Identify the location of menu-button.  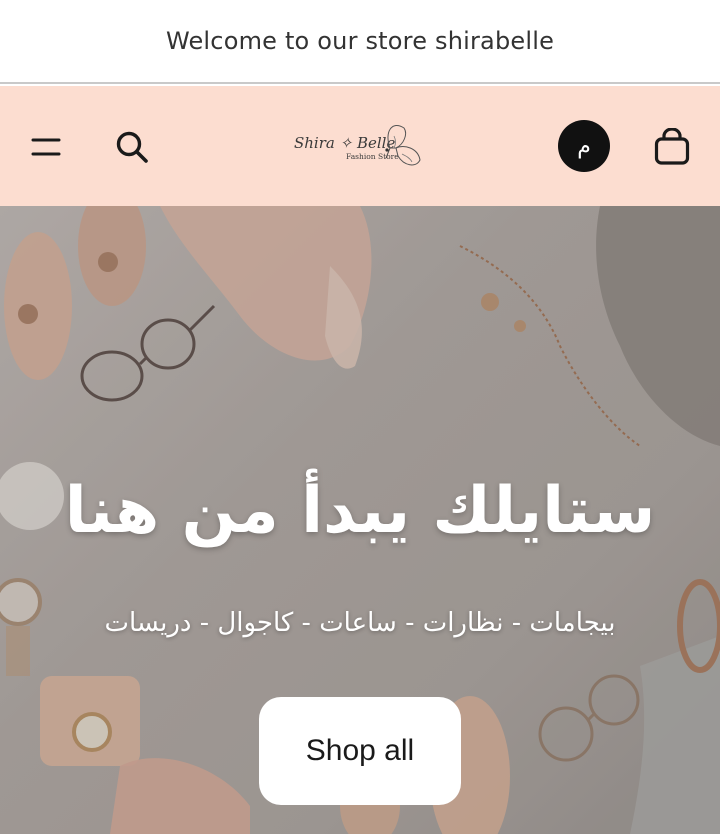
(46, 147).